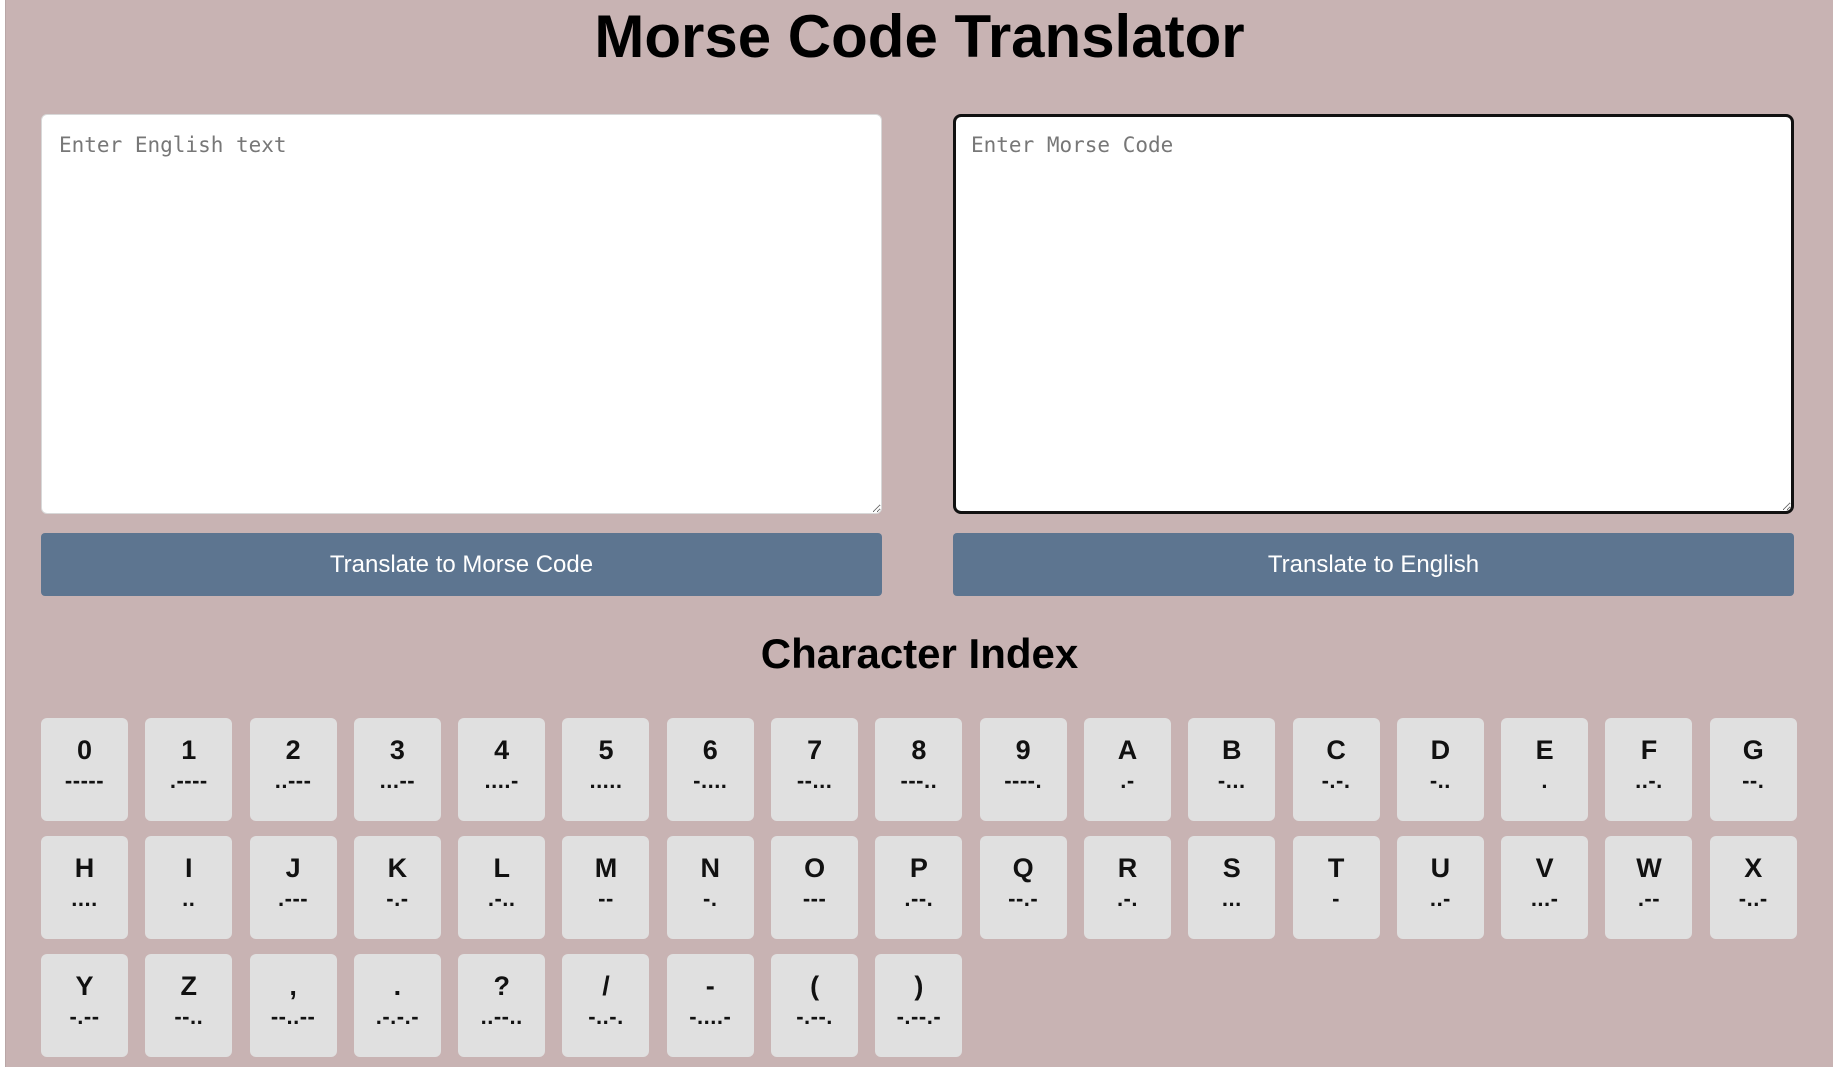  I want to click on character-label: 3, so click(397, 750).